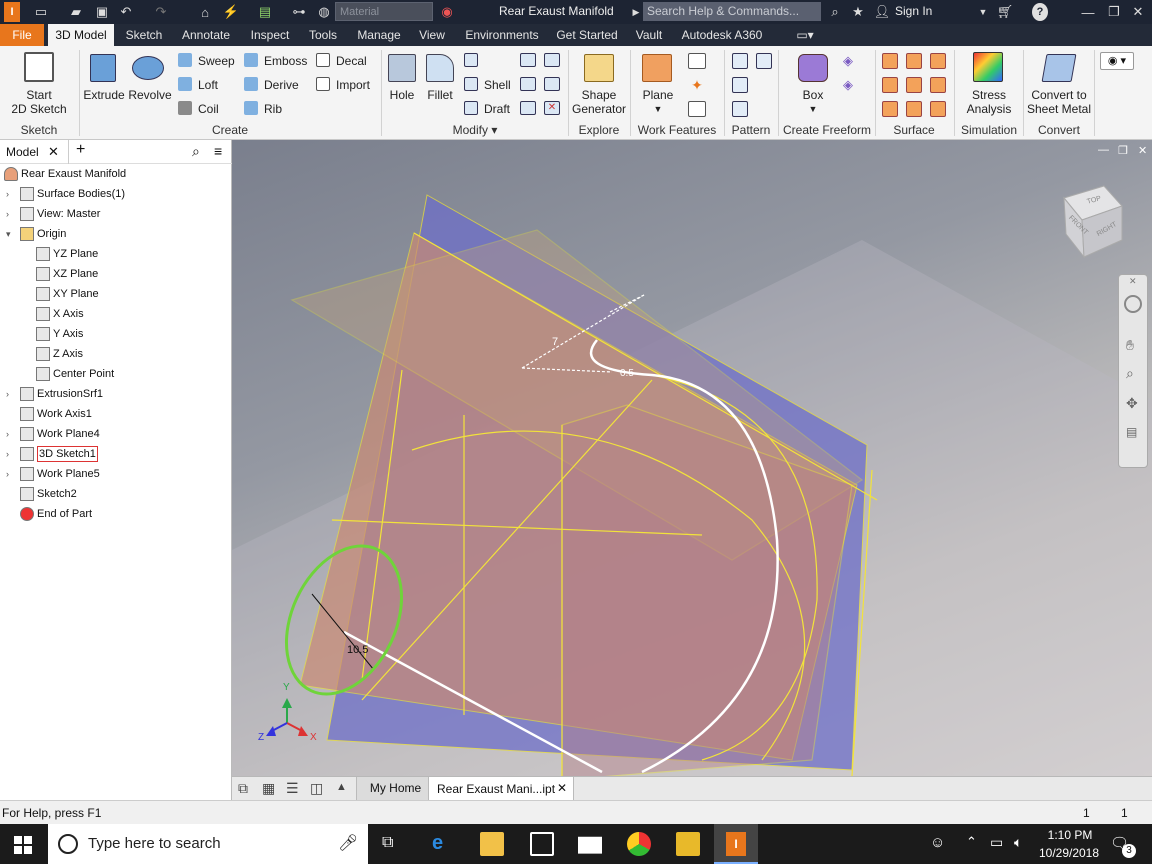 The height and width of the screenshot is (864, 1152). Describe the element at coordinates (231, 12) in the screenshot. I see `update-icon: ⚡` at that location.